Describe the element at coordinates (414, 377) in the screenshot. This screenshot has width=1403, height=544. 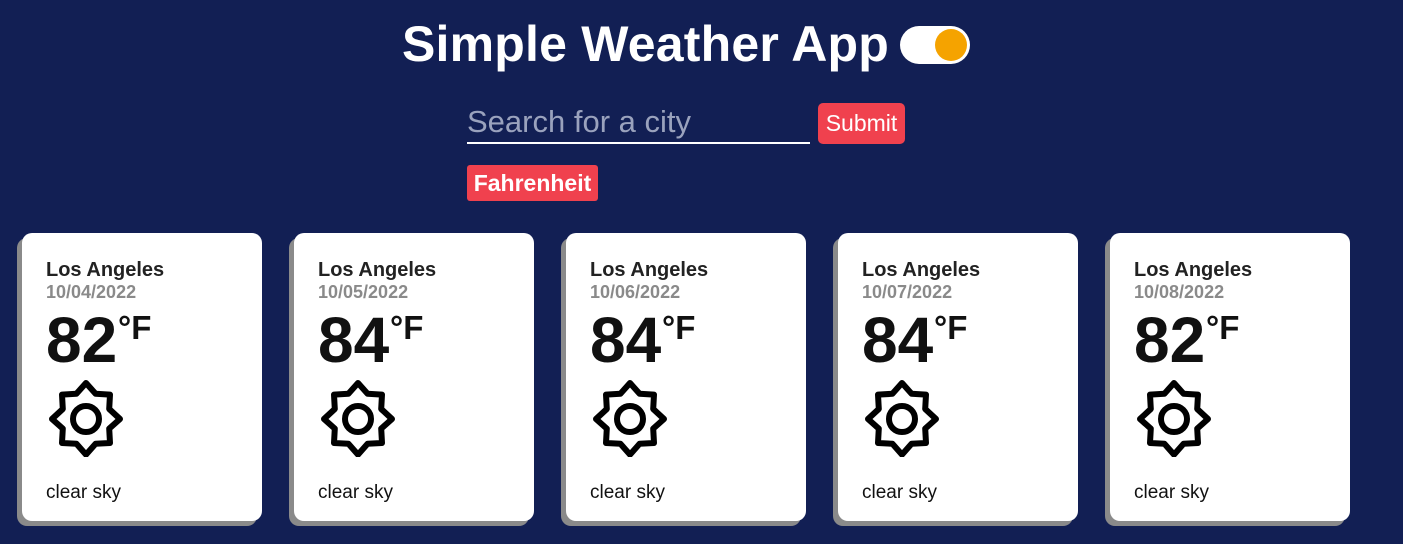
I see `forecast-card: Los Angeles 10/05/2022 84 °F clear sky` at that location.